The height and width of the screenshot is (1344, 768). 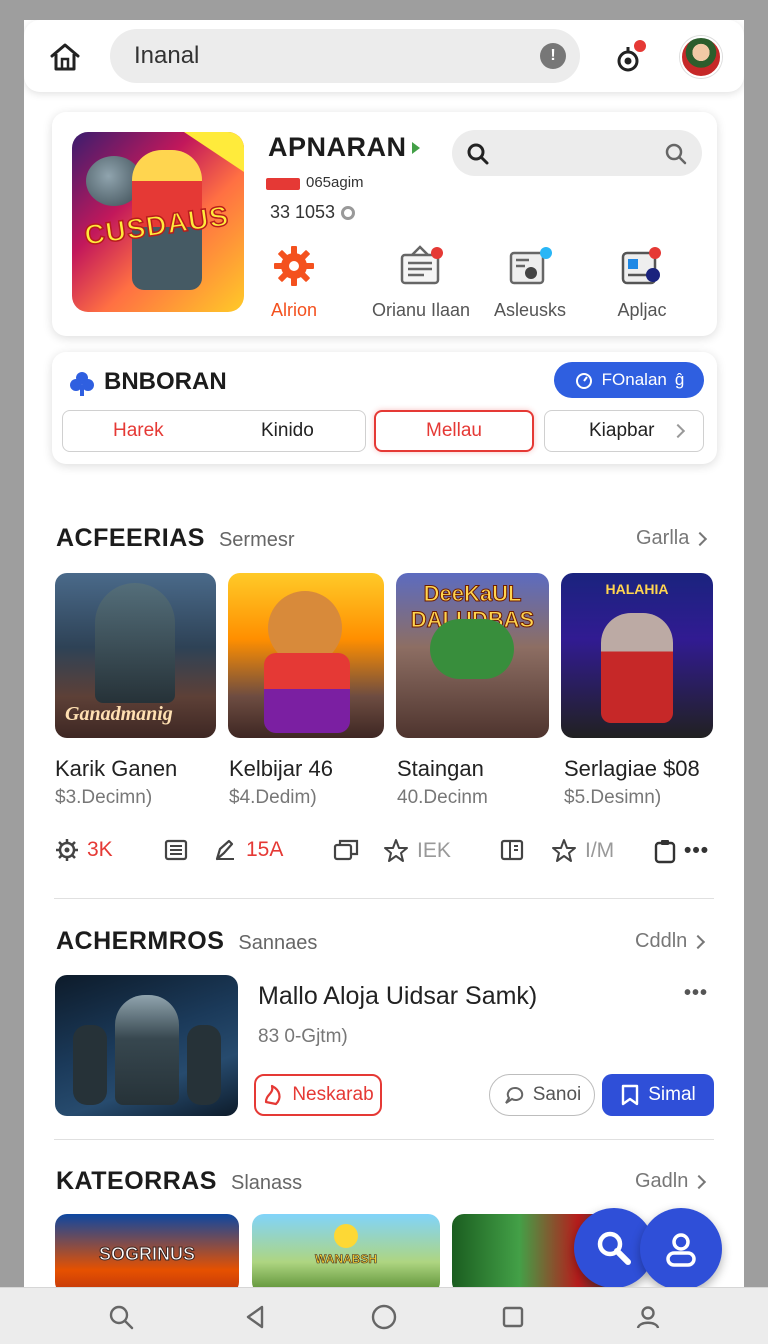 I want to click on section-subtitle: Sermesr, so click(x=256, y=540).